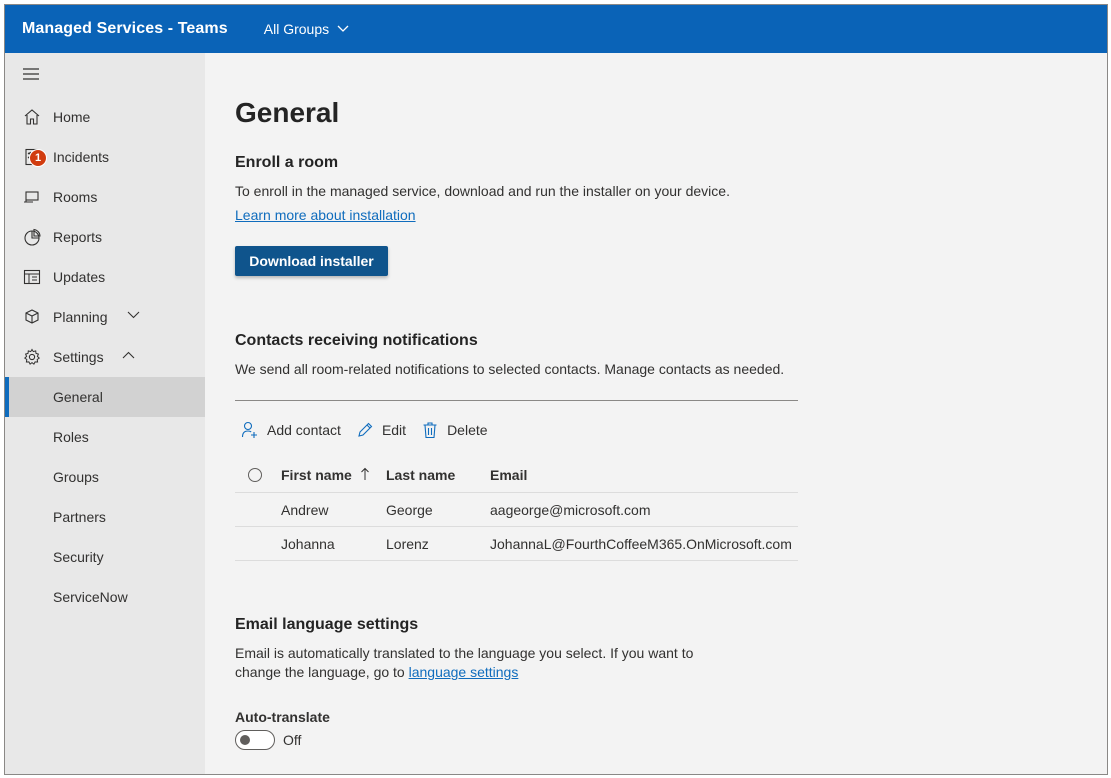 Image resolution: width=1111 pixels, height=778 pixels. What do you see at coordinates (407, 544) in the screenshot?
I see `last-name-cell: Lorenz` at bounding box center [407, 544].